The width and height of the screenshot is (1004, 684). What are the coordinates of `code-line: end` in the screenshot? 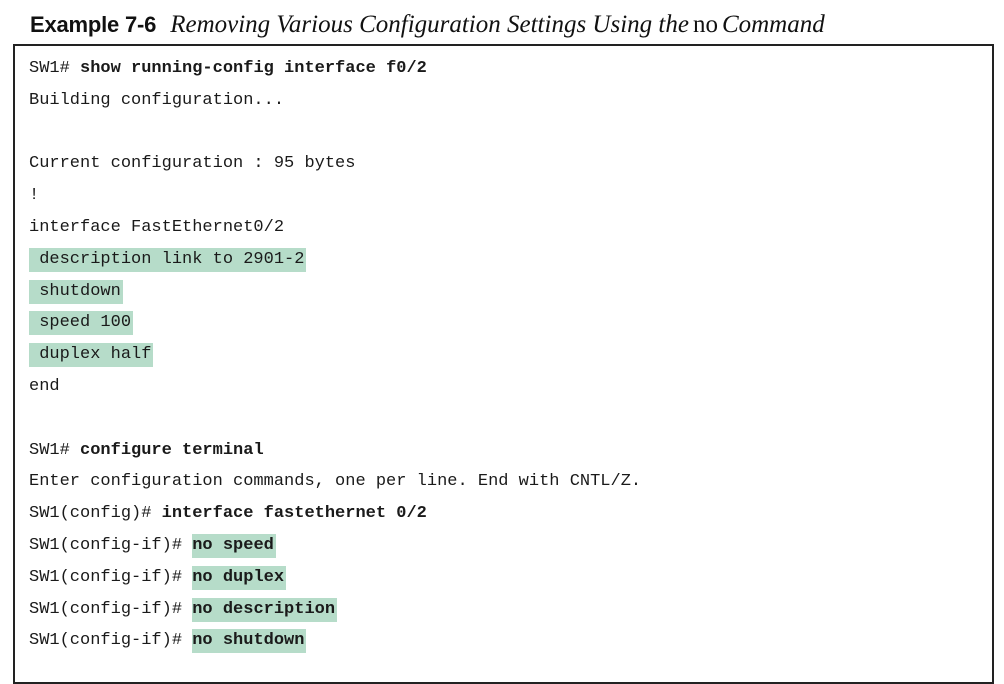 It's located at (335, 390).